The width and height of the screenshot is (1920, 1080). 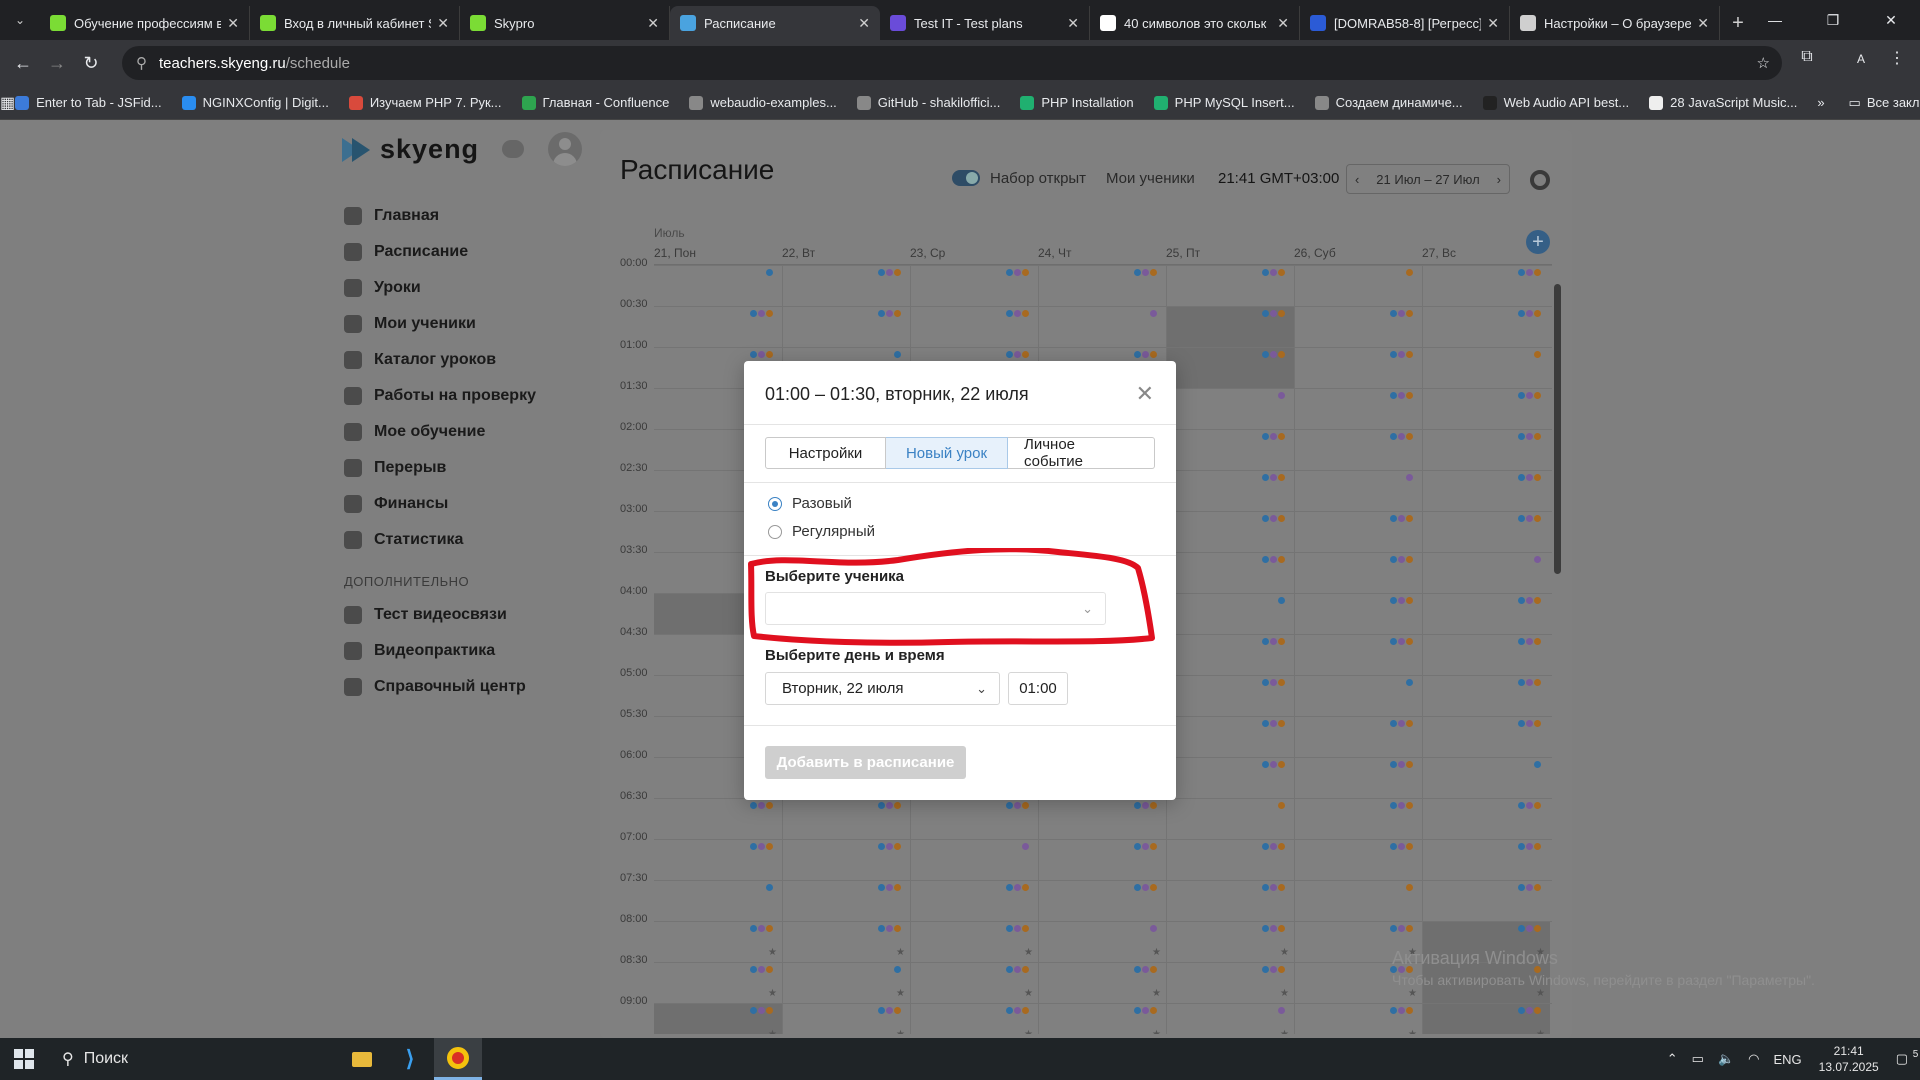 What do you see at coordinates (821, 531) in the screenshot?
I see `radio-regular: Регулярный` at bounding box center [821, 531].